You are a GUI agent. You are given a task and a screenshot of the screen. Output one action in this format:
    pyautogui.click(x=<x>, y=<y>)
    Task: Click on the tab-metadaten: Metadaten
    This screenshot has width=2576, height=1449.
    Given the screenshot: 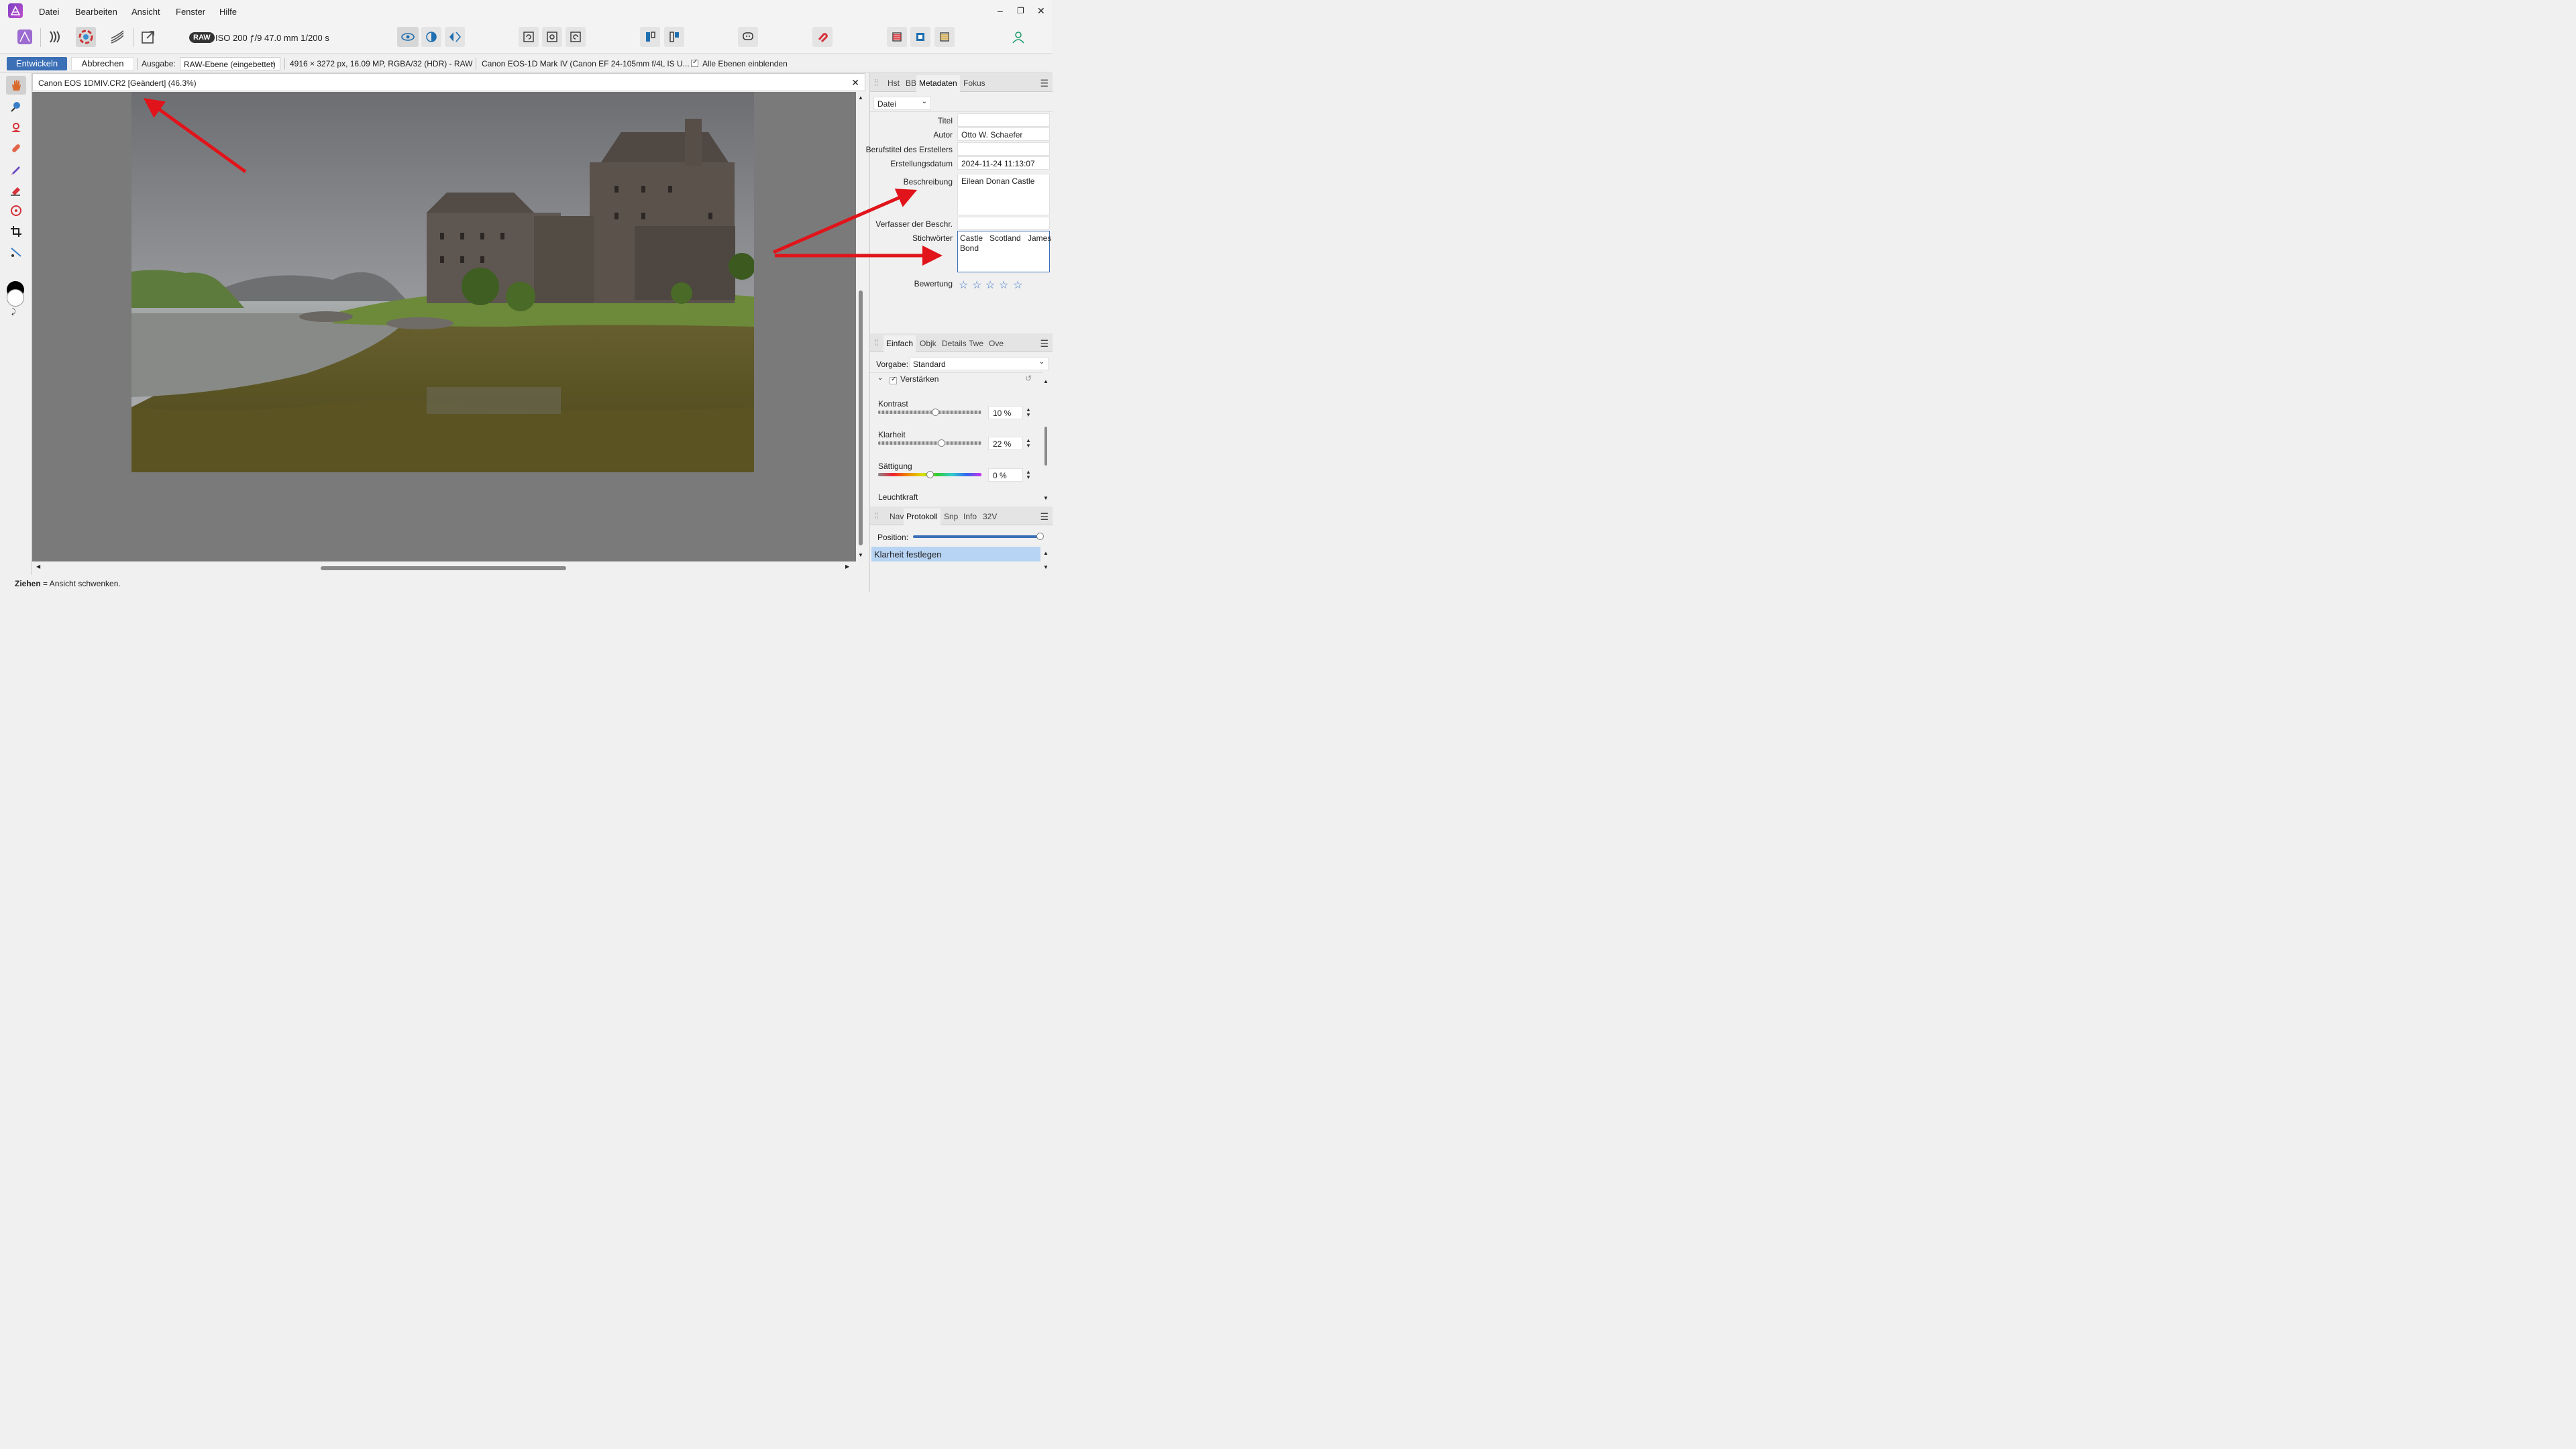 What is the action you would take?
    pyautogui.click(x=938, y=83)
    